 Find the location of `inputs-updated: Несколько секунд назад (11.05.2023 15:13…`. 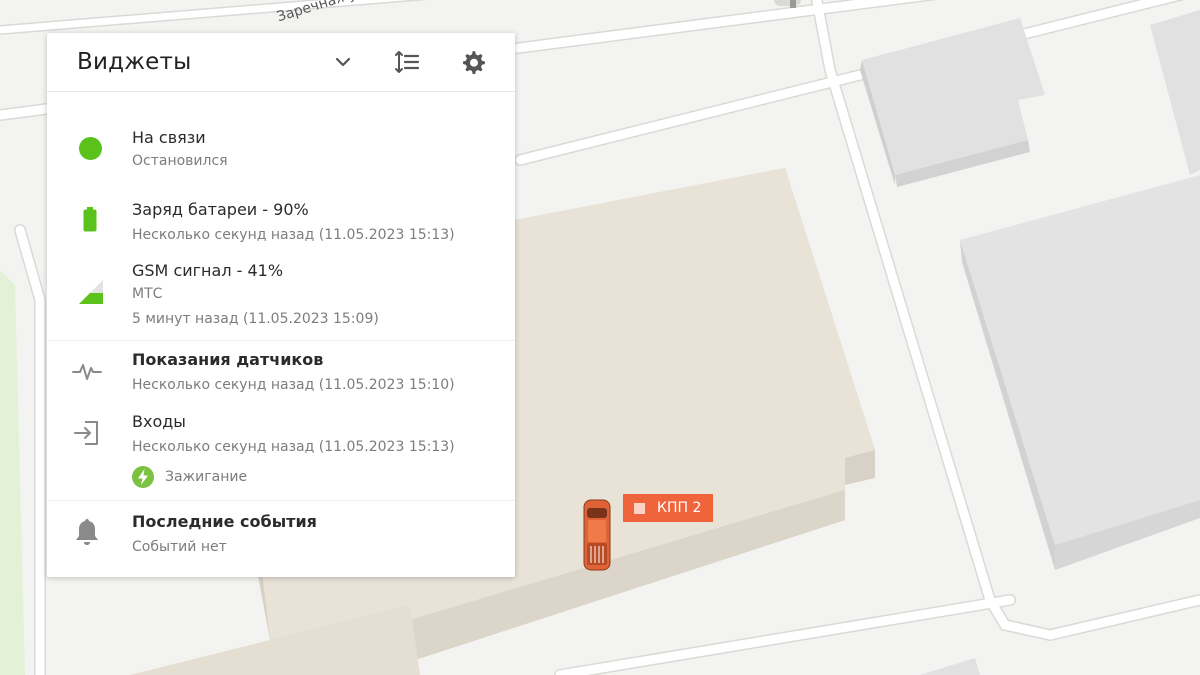

inputs-updated: Несколько секунд назад (11.05.2023 15:13… is located at coordinates (293, 447).